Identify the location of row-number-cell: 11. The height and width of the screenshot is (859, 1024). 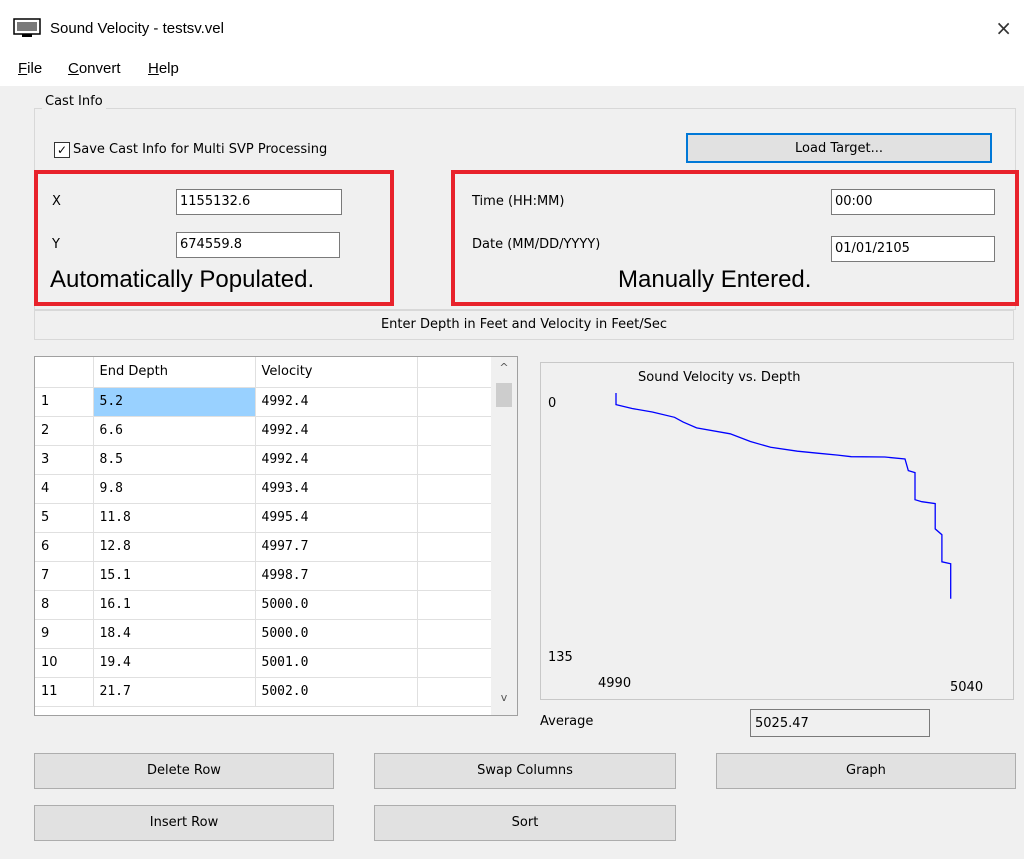
(64, 692).